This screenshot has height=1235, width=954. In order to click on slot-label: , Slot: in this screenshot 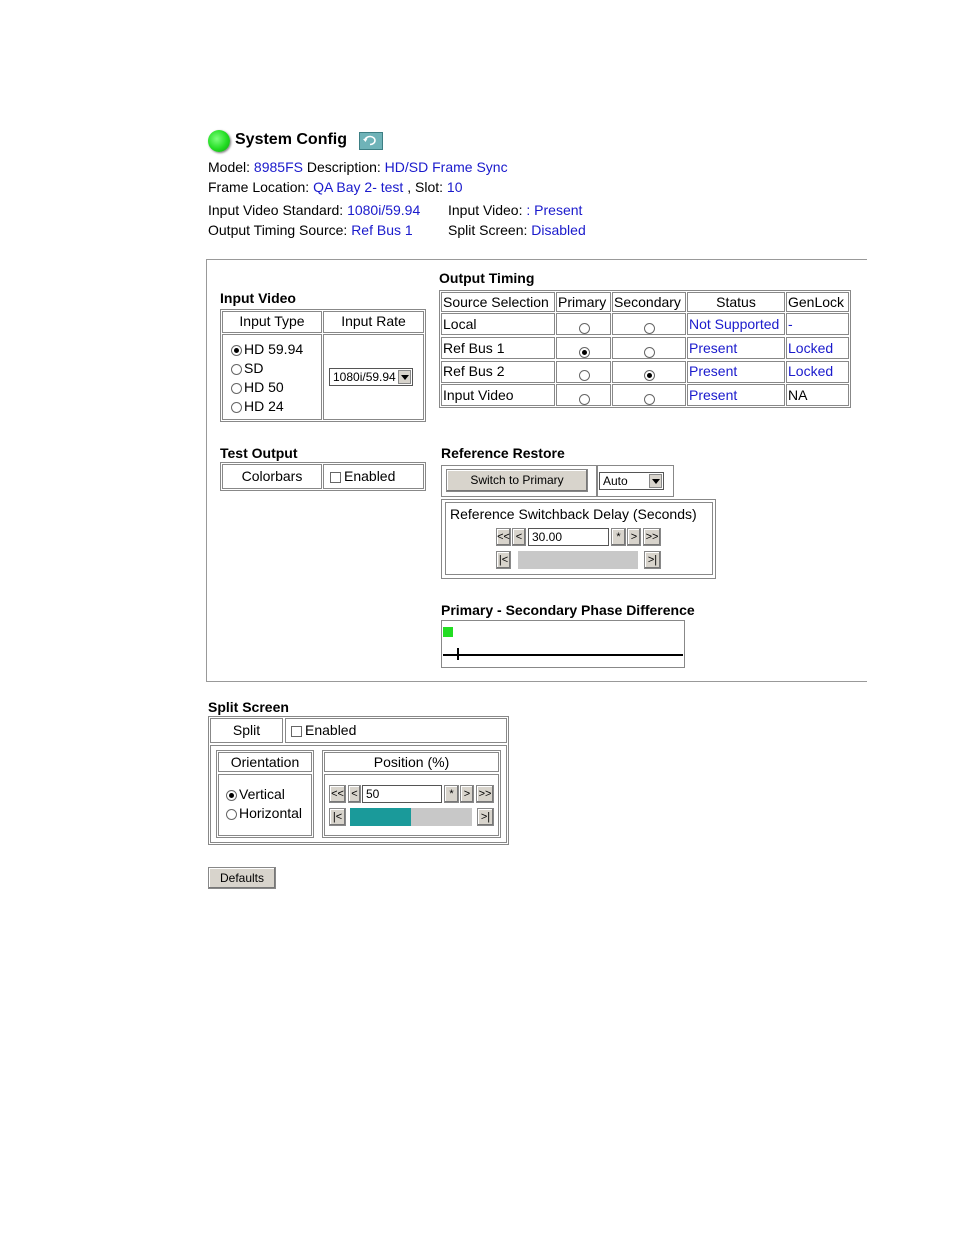, I will do `click(425, 187)`.